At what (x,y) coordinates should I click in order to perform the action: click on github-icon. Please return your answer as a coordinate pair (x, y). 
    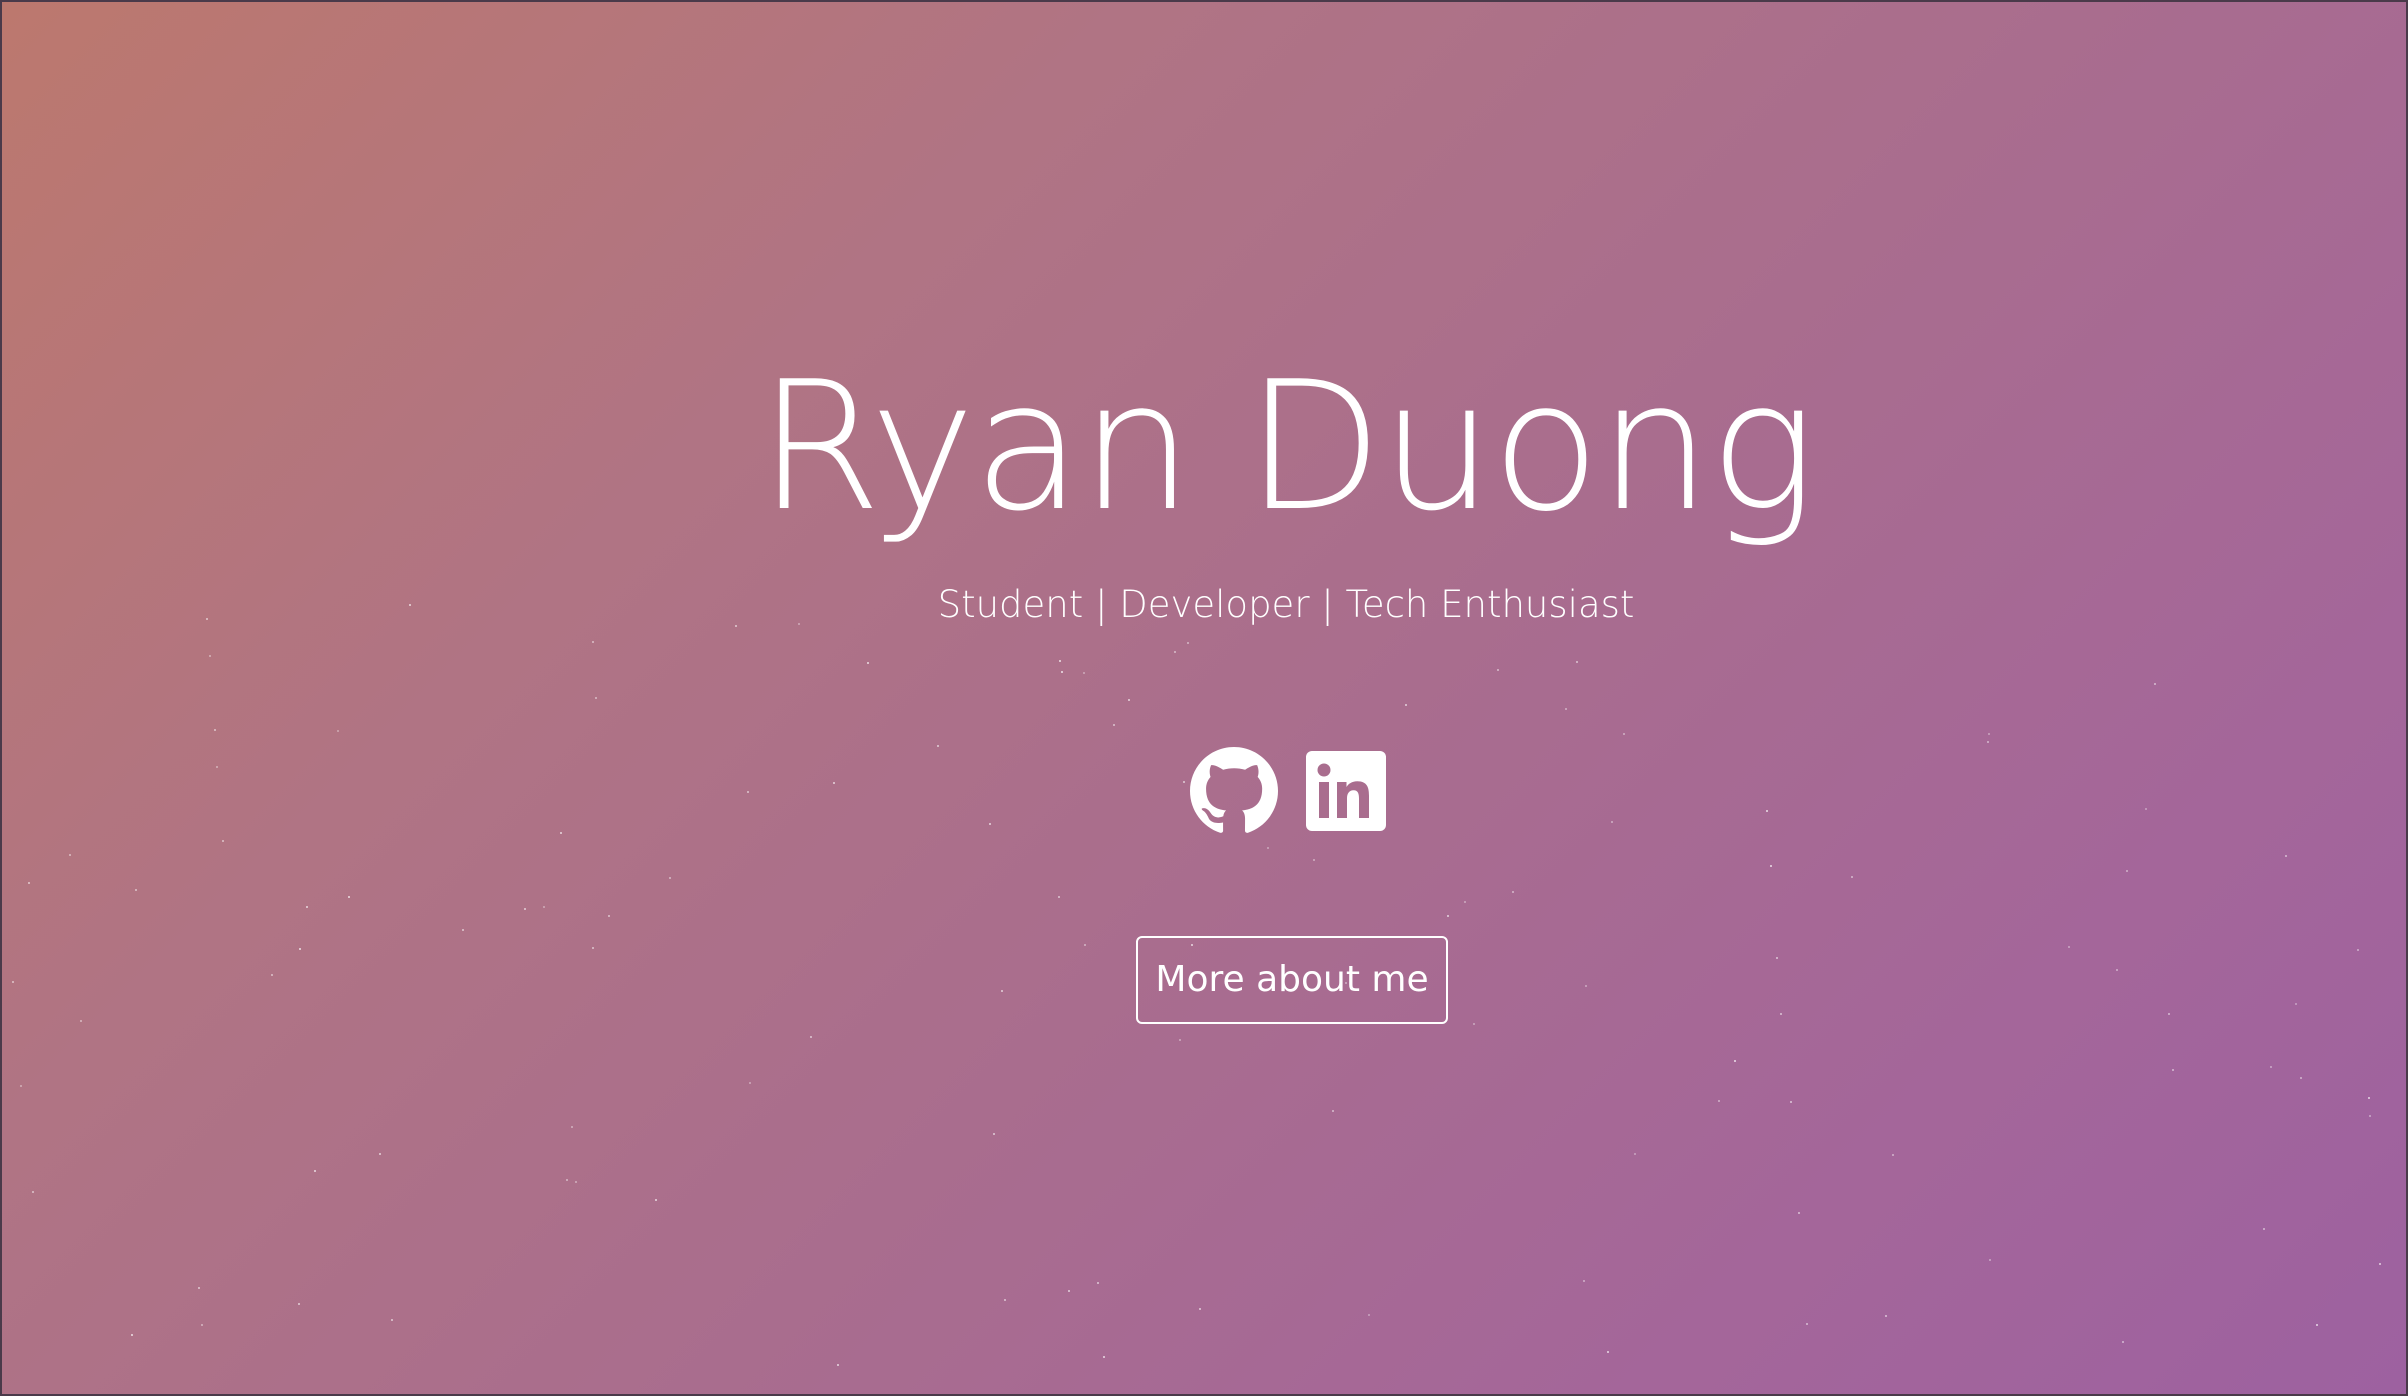
    Looking at the image, I should click on (1234, 790).